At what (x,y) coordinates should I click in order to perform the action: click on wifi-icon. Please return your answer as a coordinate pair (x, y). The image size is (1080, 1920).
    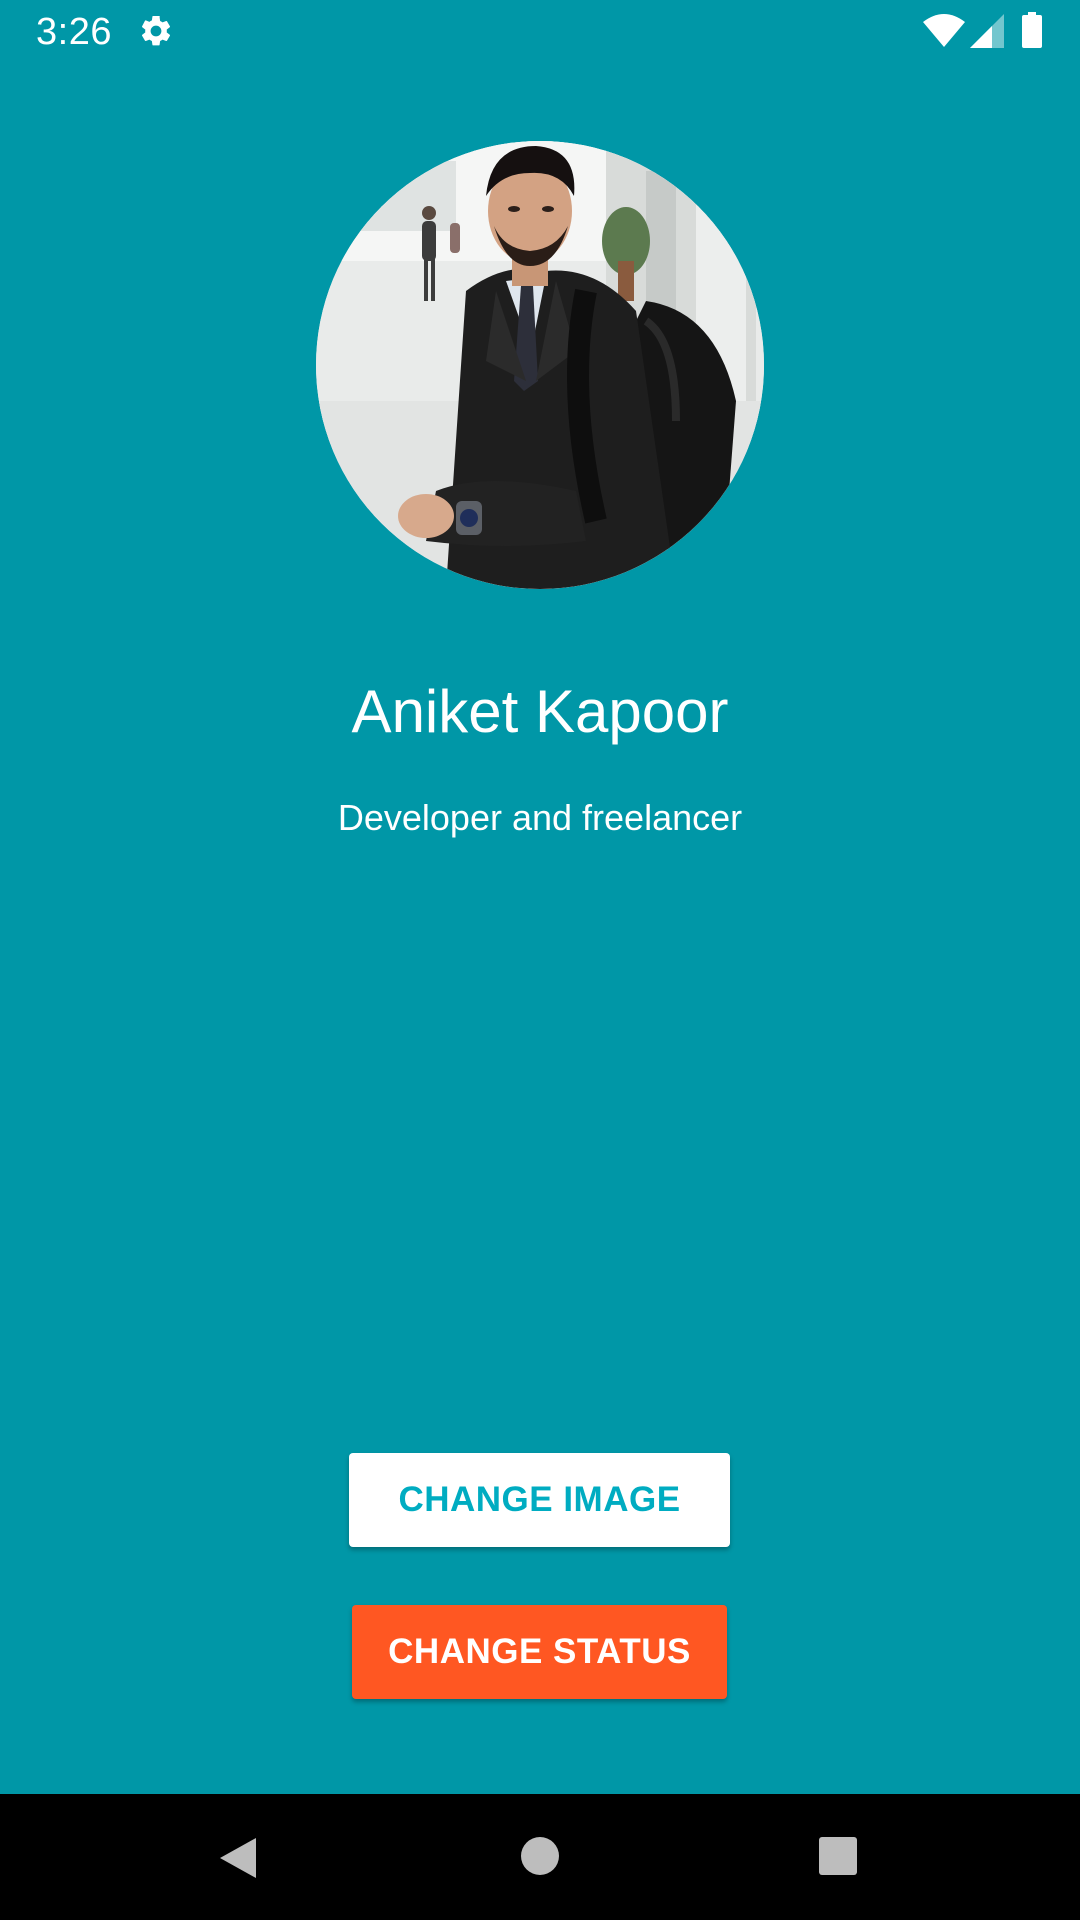
    Looking at the image, I should click on (944, 31).